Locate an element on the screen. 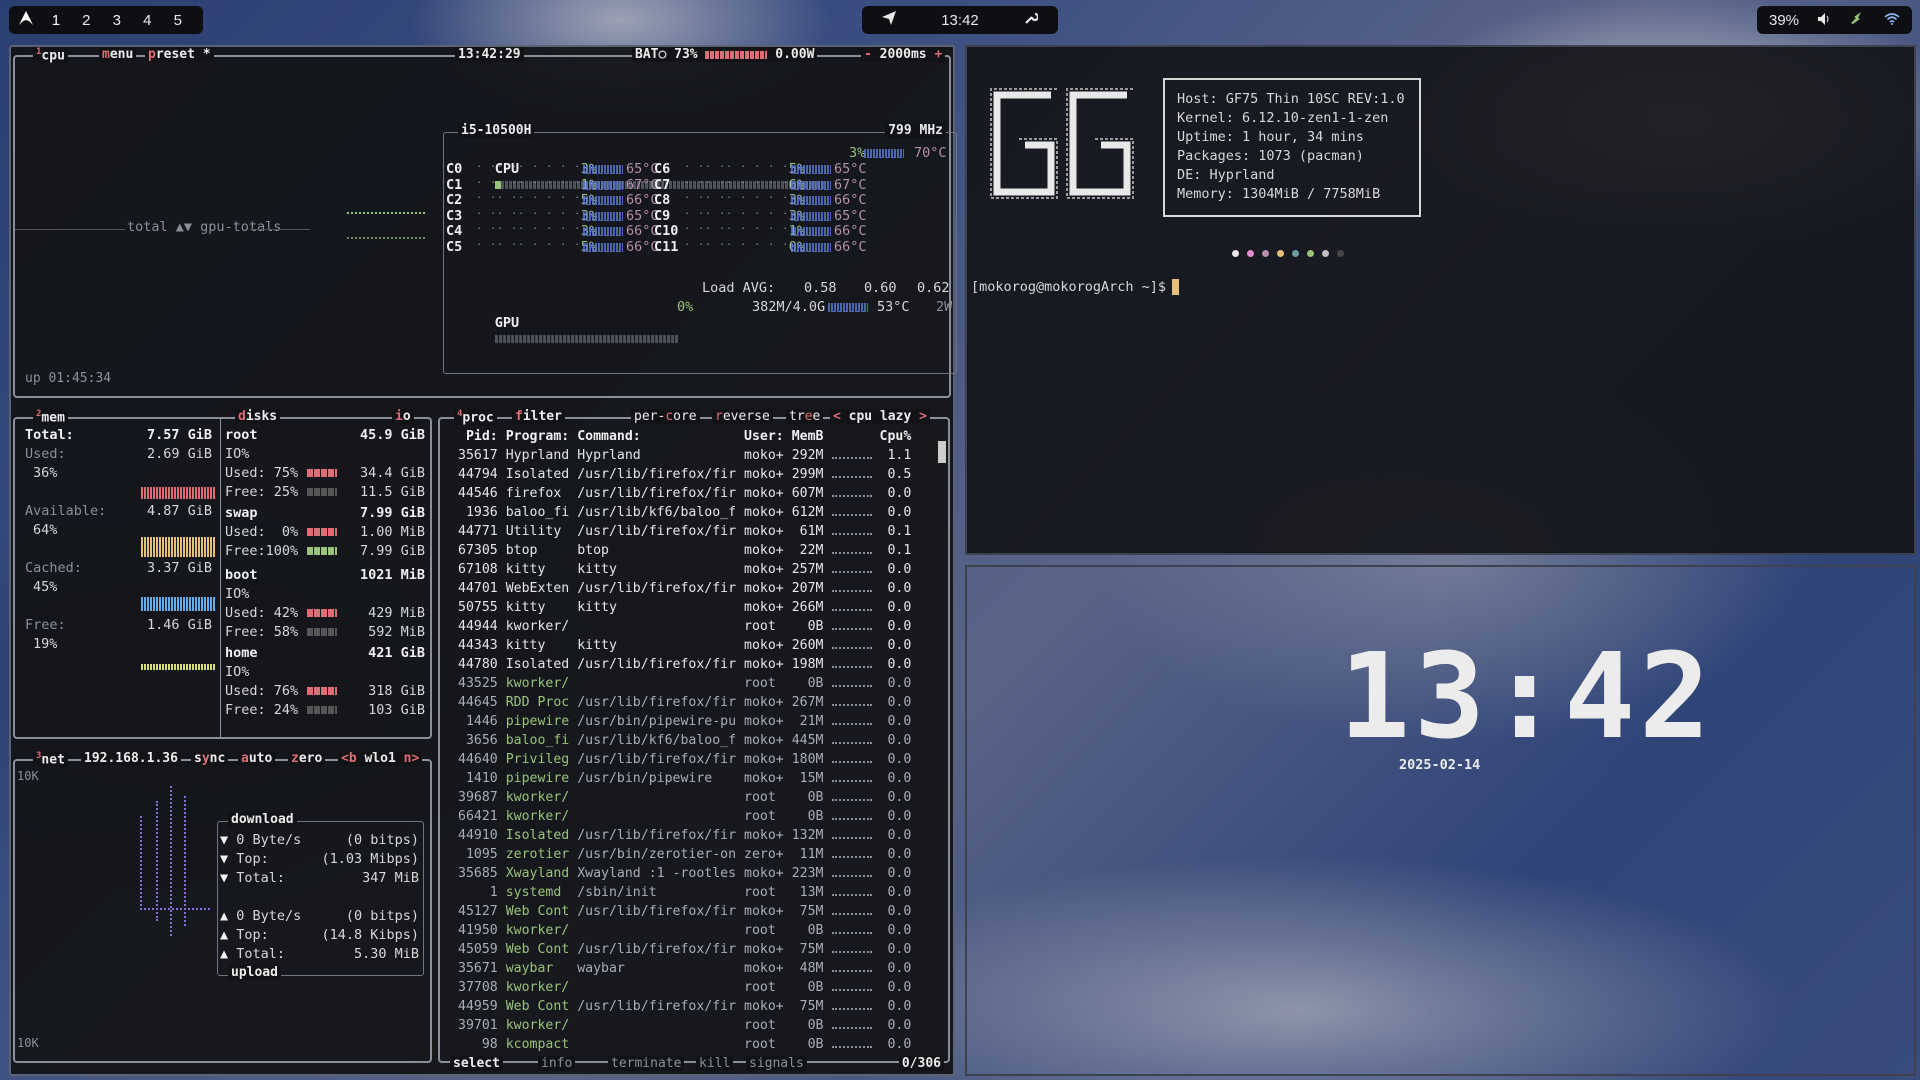 Image resolution: width=1920 pixels, height=1080 pixels. process-program: waybar is located at coordinates (529, 968).